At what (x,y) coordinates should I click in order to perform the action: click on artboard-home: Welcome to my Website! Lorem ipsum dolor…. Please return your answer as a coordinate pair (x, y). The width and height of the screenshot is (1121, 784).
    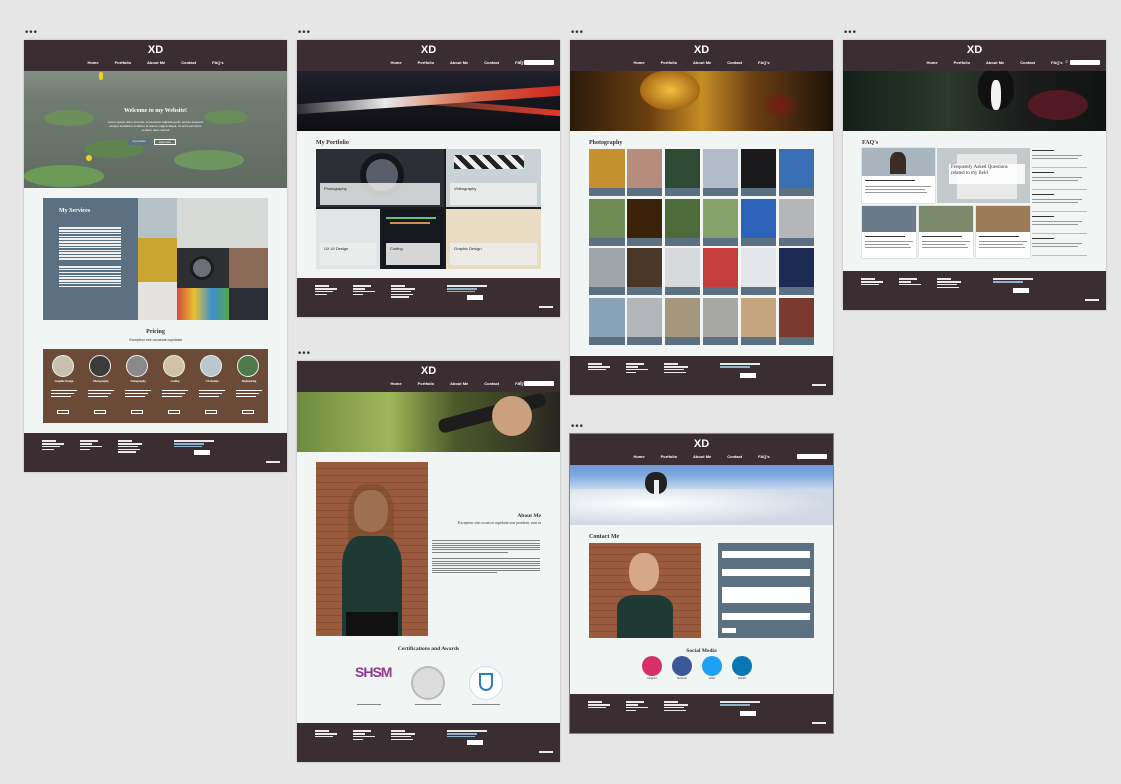
    Looking at the image, I should click on (155, 256).